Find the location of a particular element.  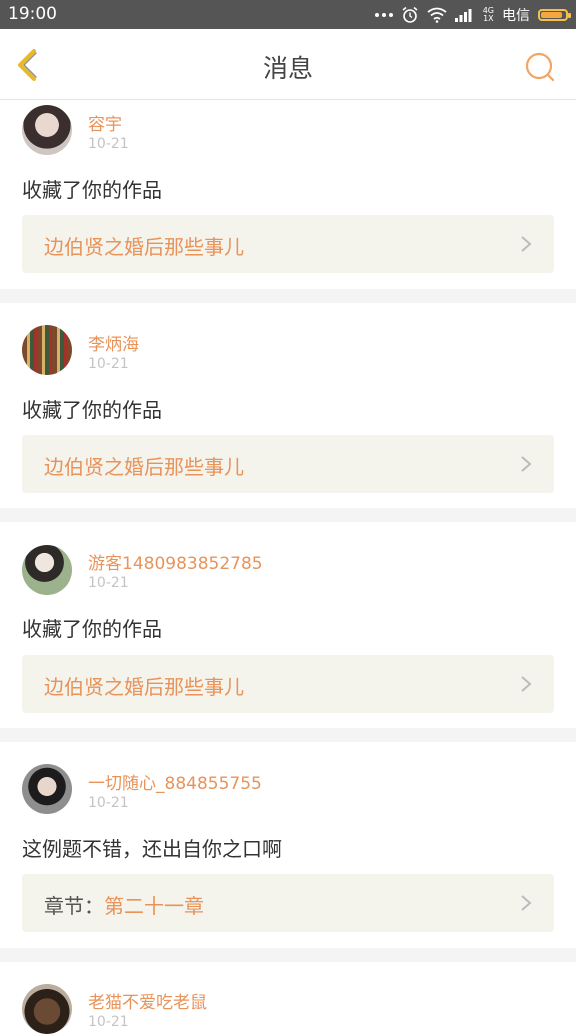

chapter-title: 章节：第二十一章 is located at coordinates (124, 904).